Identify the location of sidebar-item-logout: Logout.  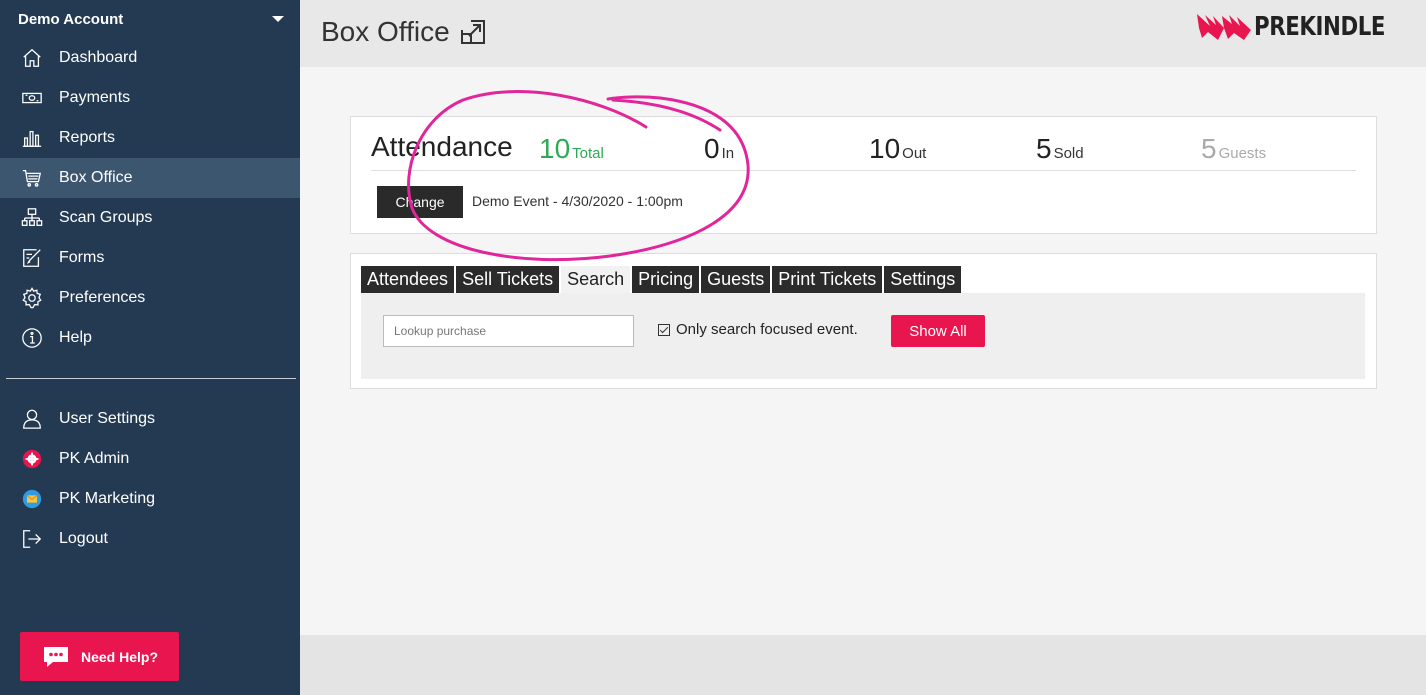
(150, 539).